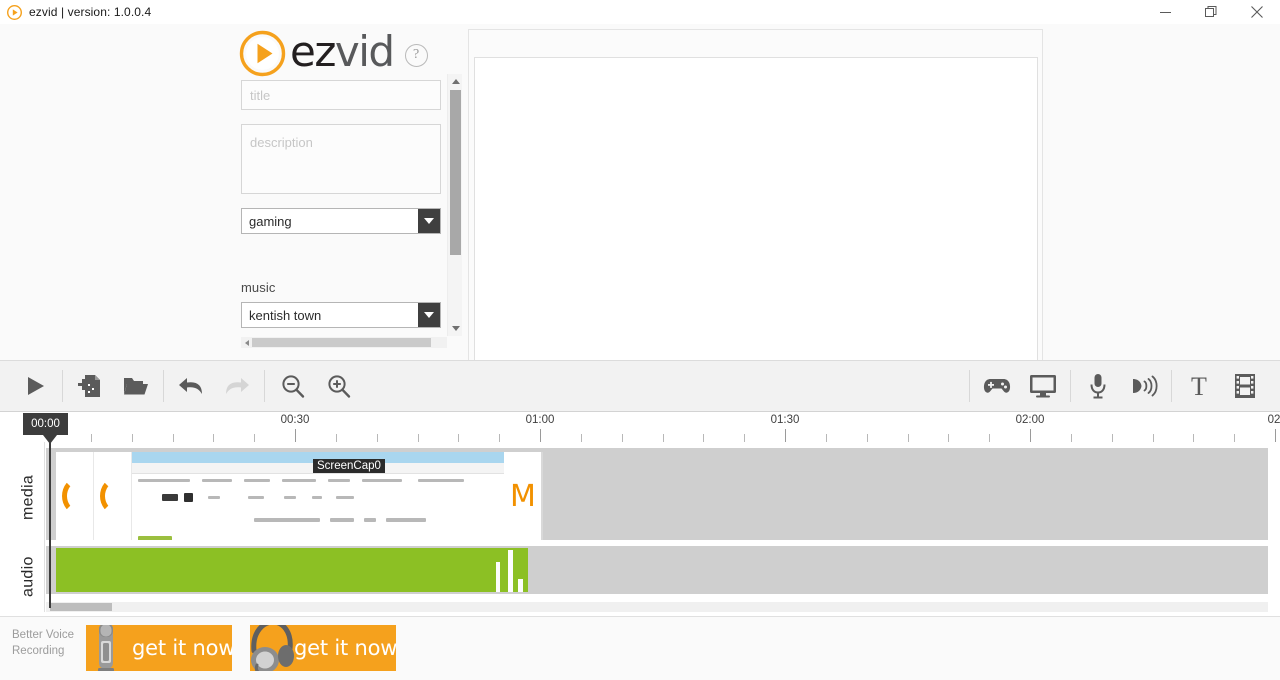 This screenshot has height=680, width=1280. What do you see at coordinates (35, 386) in the screenshot?
I see `play-icon` at bounding box center [35, 386].